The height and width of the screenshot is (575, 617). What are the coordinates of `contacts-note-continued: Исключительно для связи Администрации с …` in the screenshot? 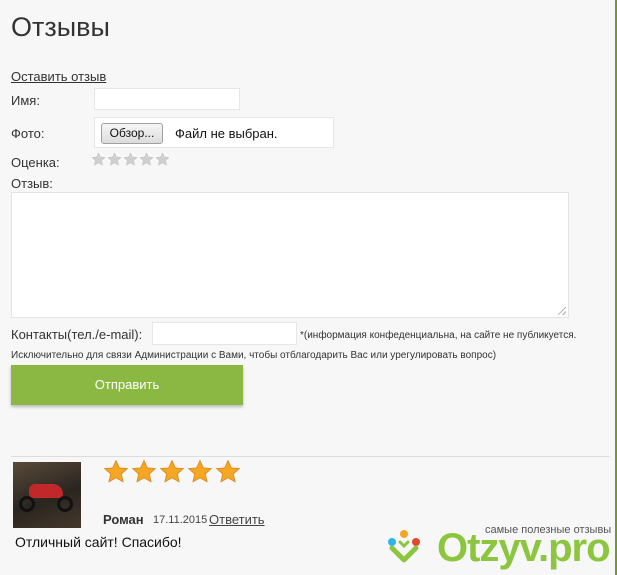 It's located at (254, 355).